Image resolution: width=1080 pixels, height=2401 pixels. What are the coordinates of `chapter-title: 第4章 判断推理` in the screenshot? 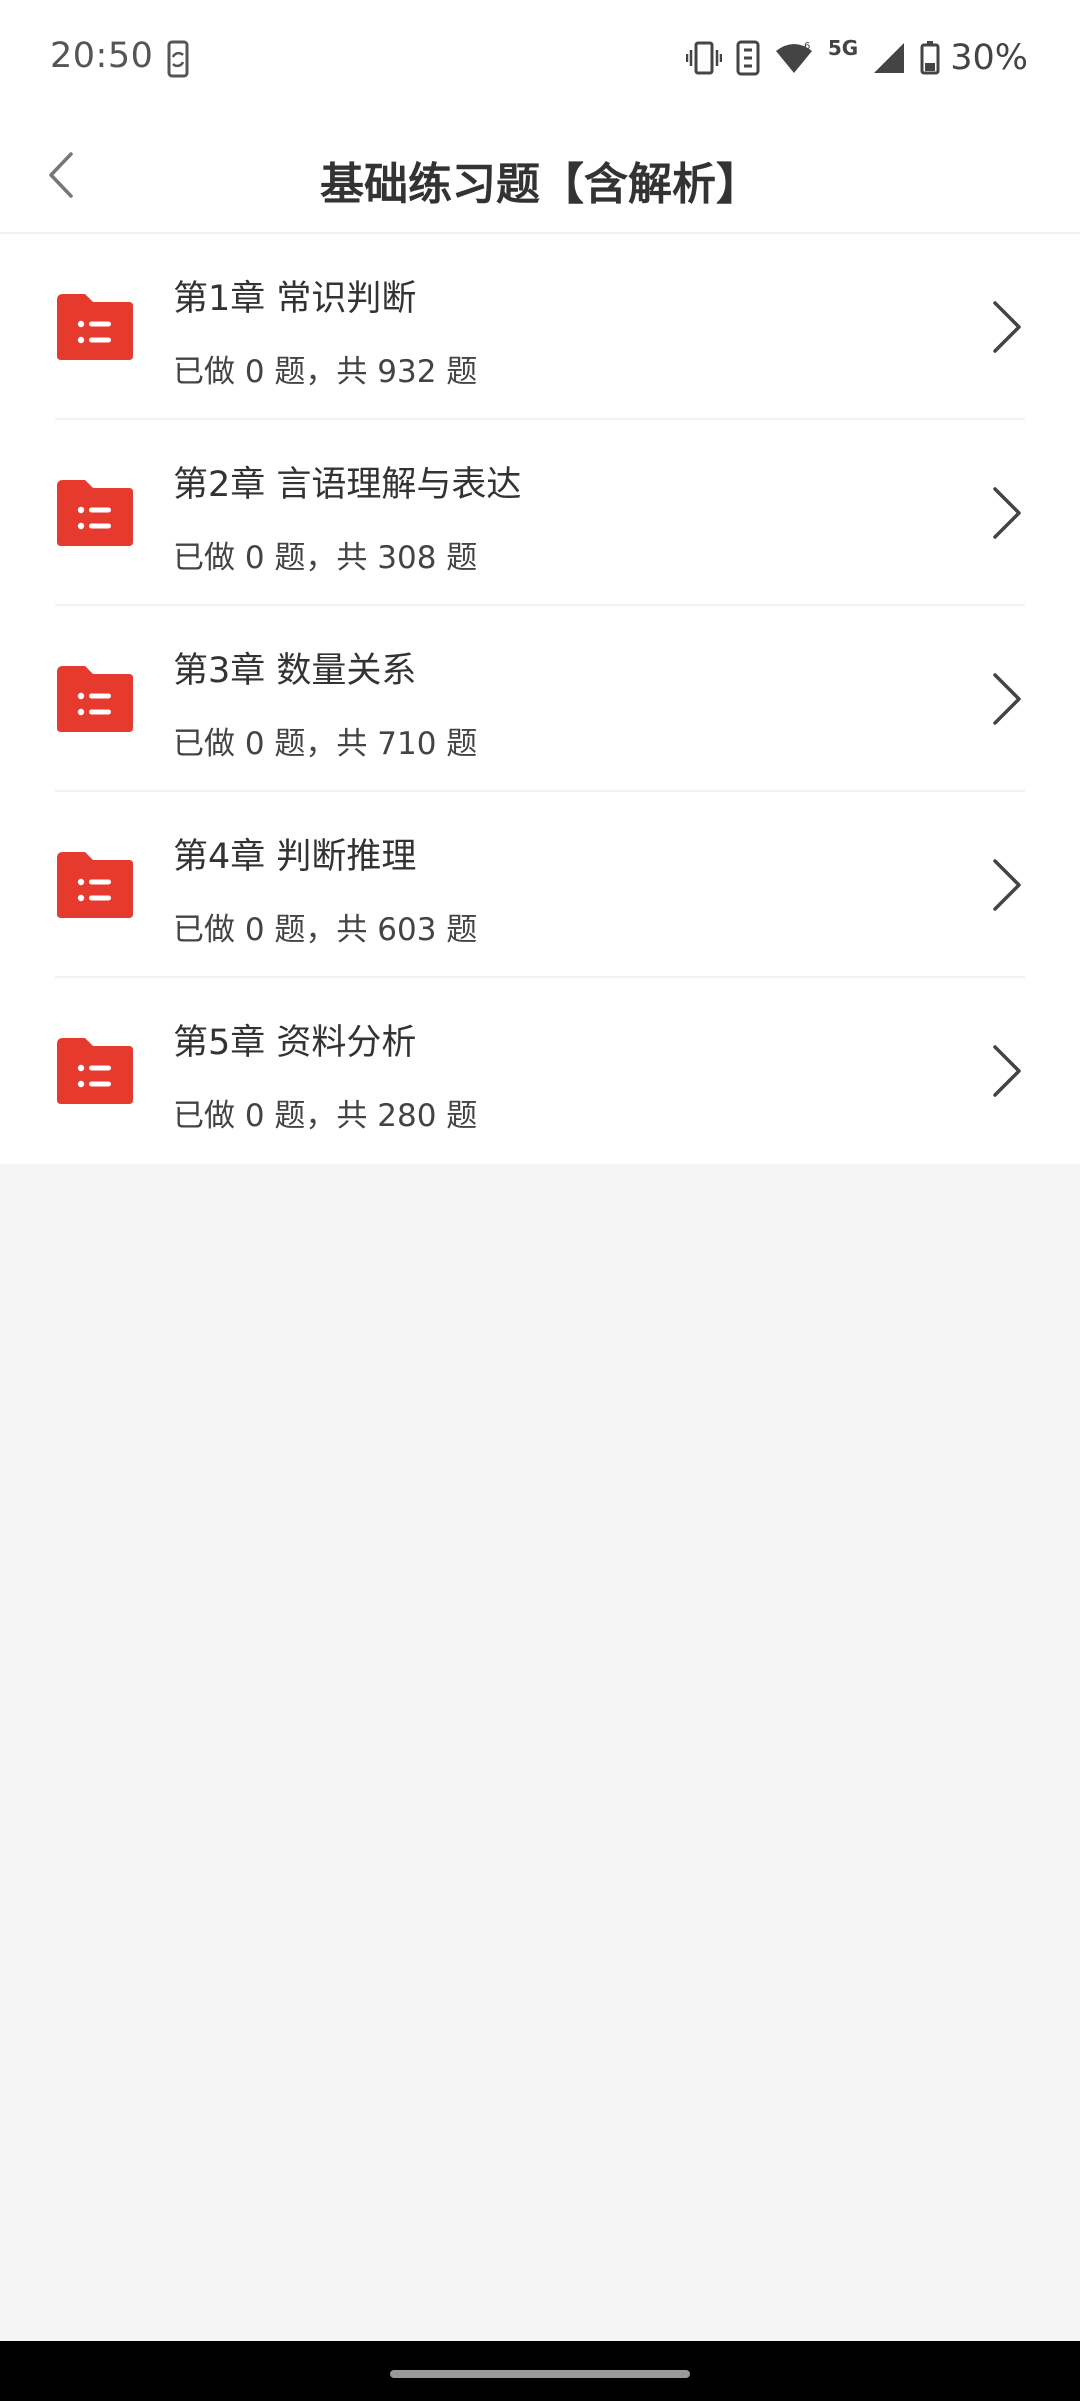 It's located at (295, 857).